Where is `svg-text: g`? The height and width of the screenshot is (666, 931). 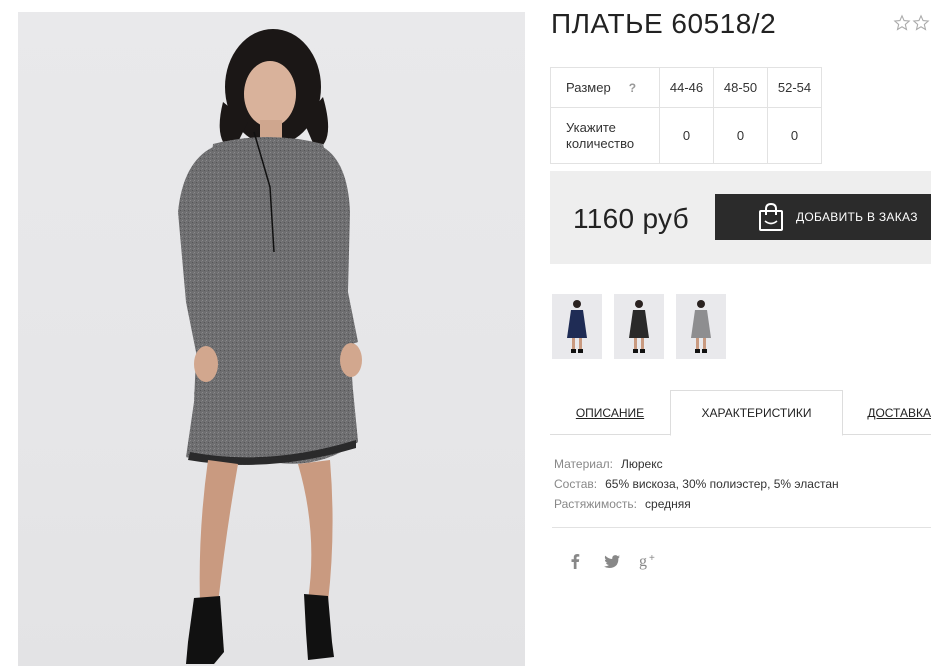 svg-text: g is located at coordinates (643, 561).